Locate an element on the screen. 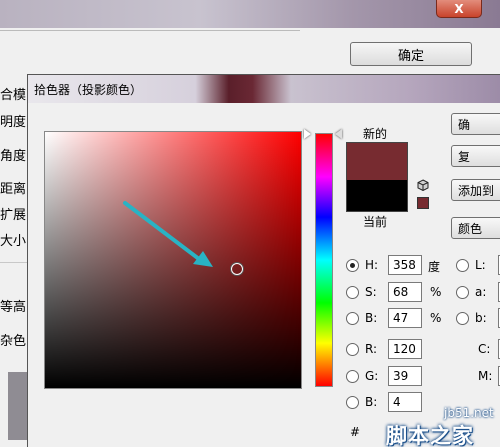  green-input: 39 is located at coordinates (405, 376).